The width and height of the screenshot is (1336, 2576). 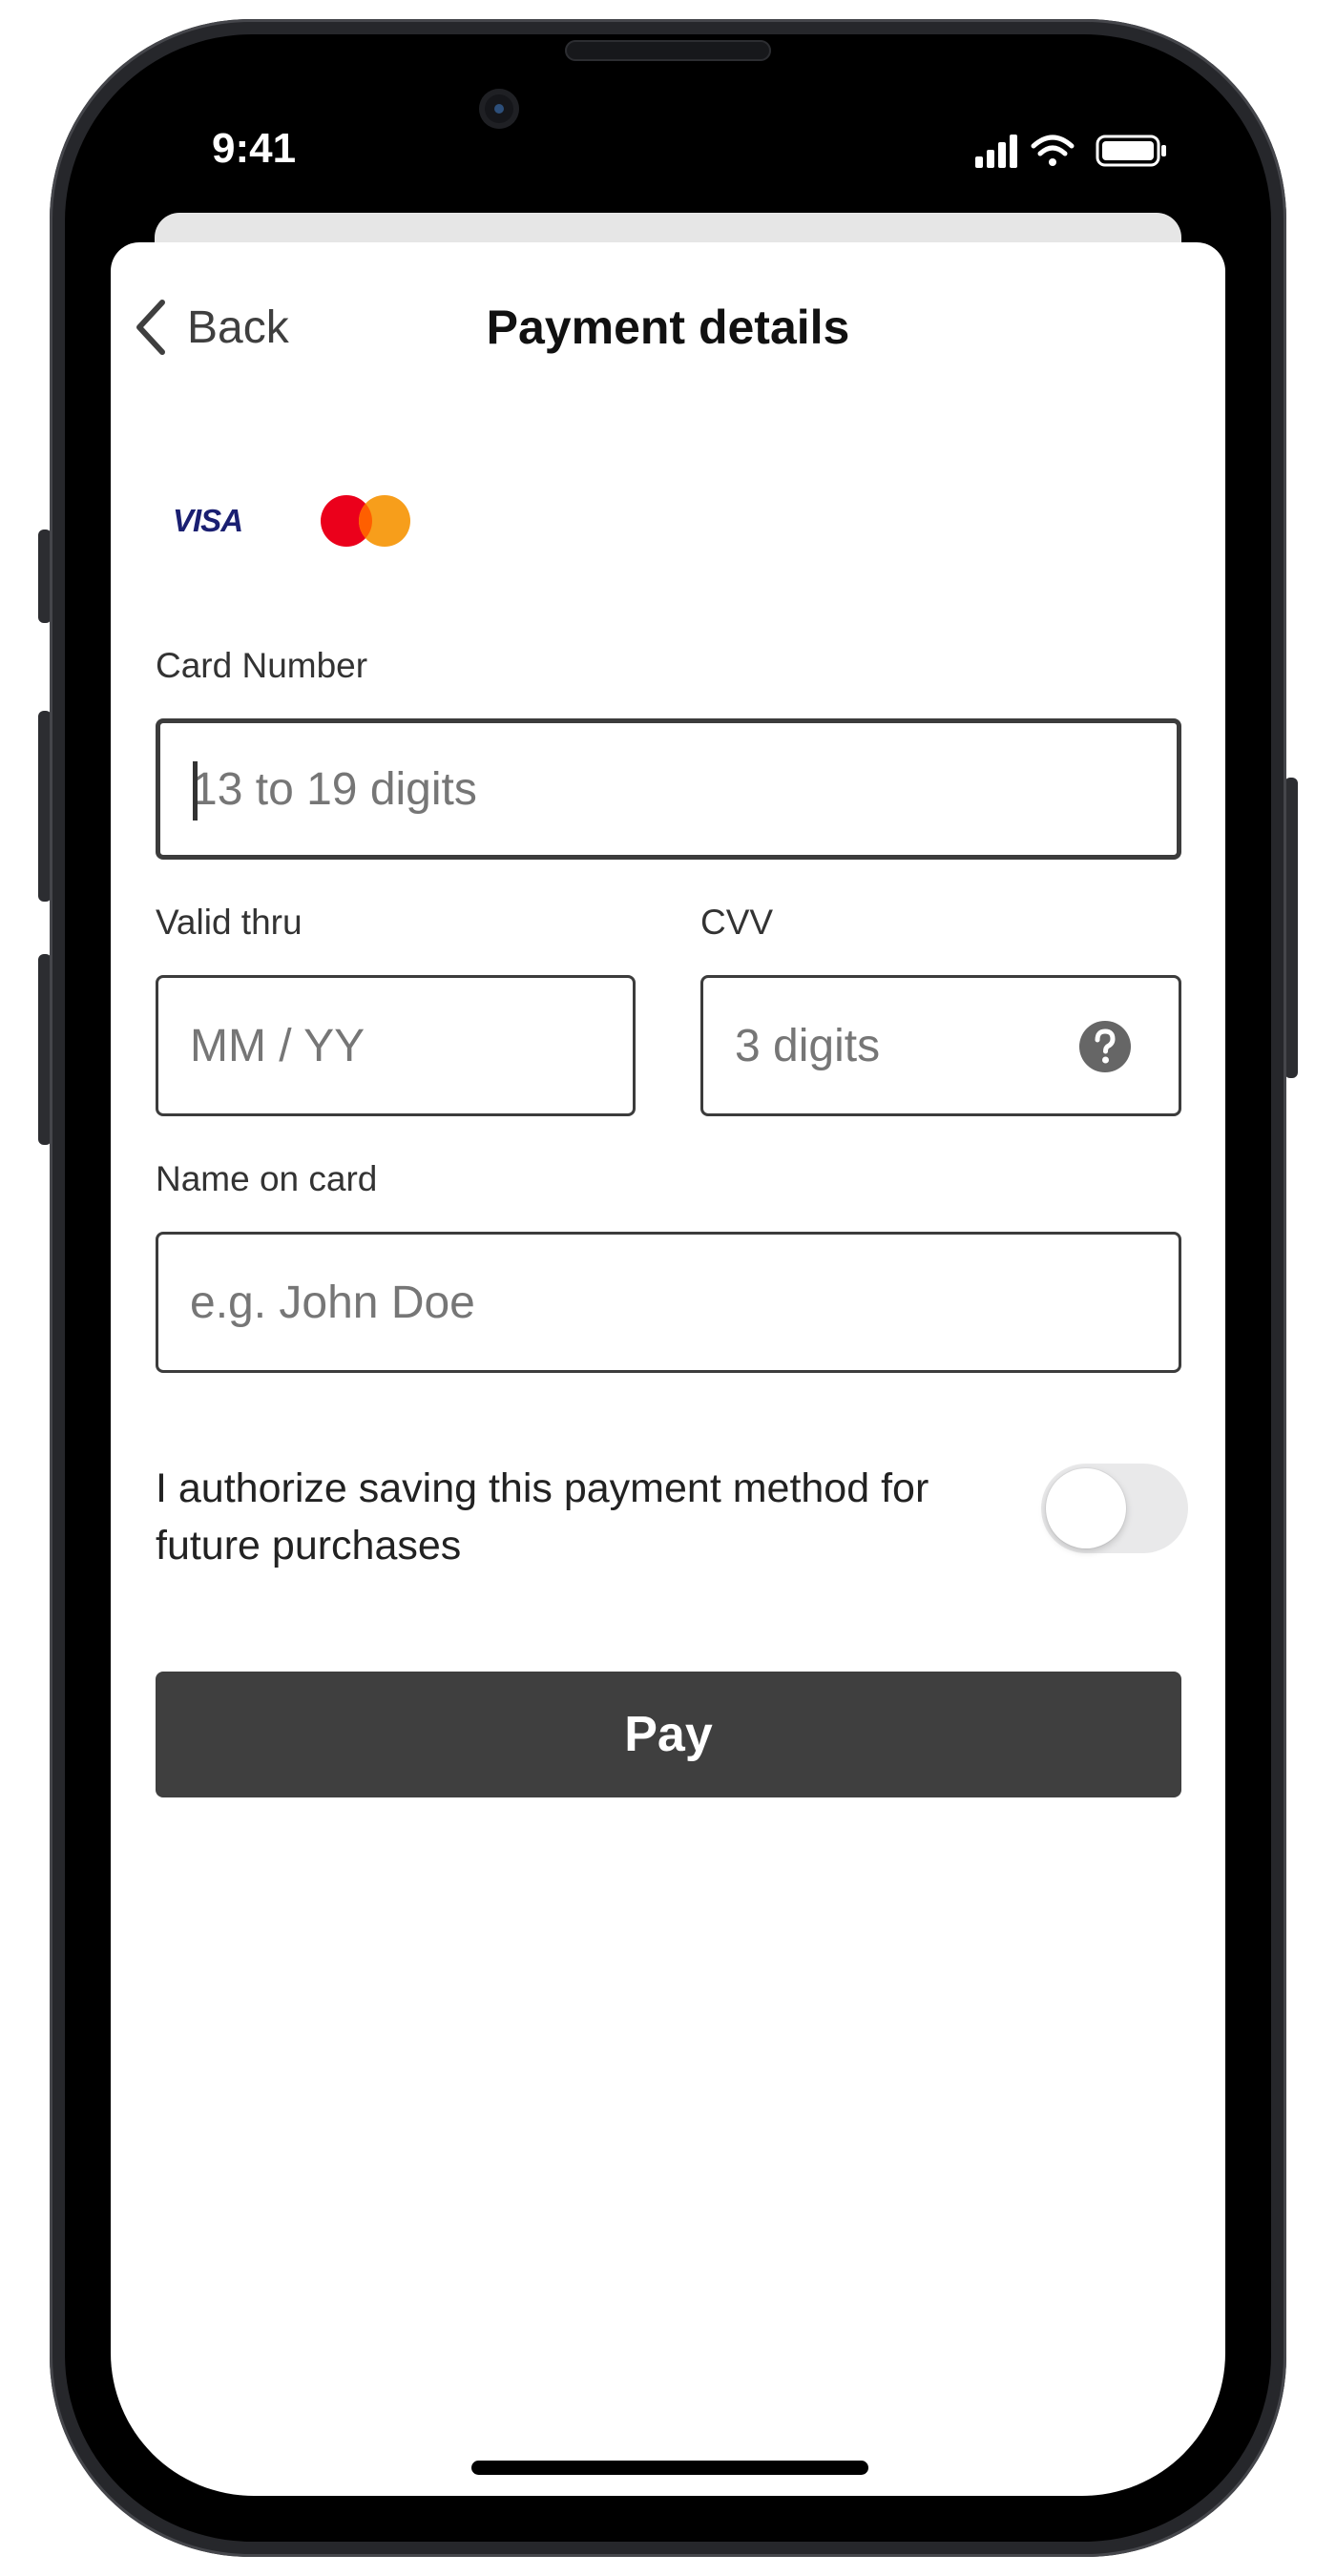 I want to click on power-button, so click(x=1291, y=928).